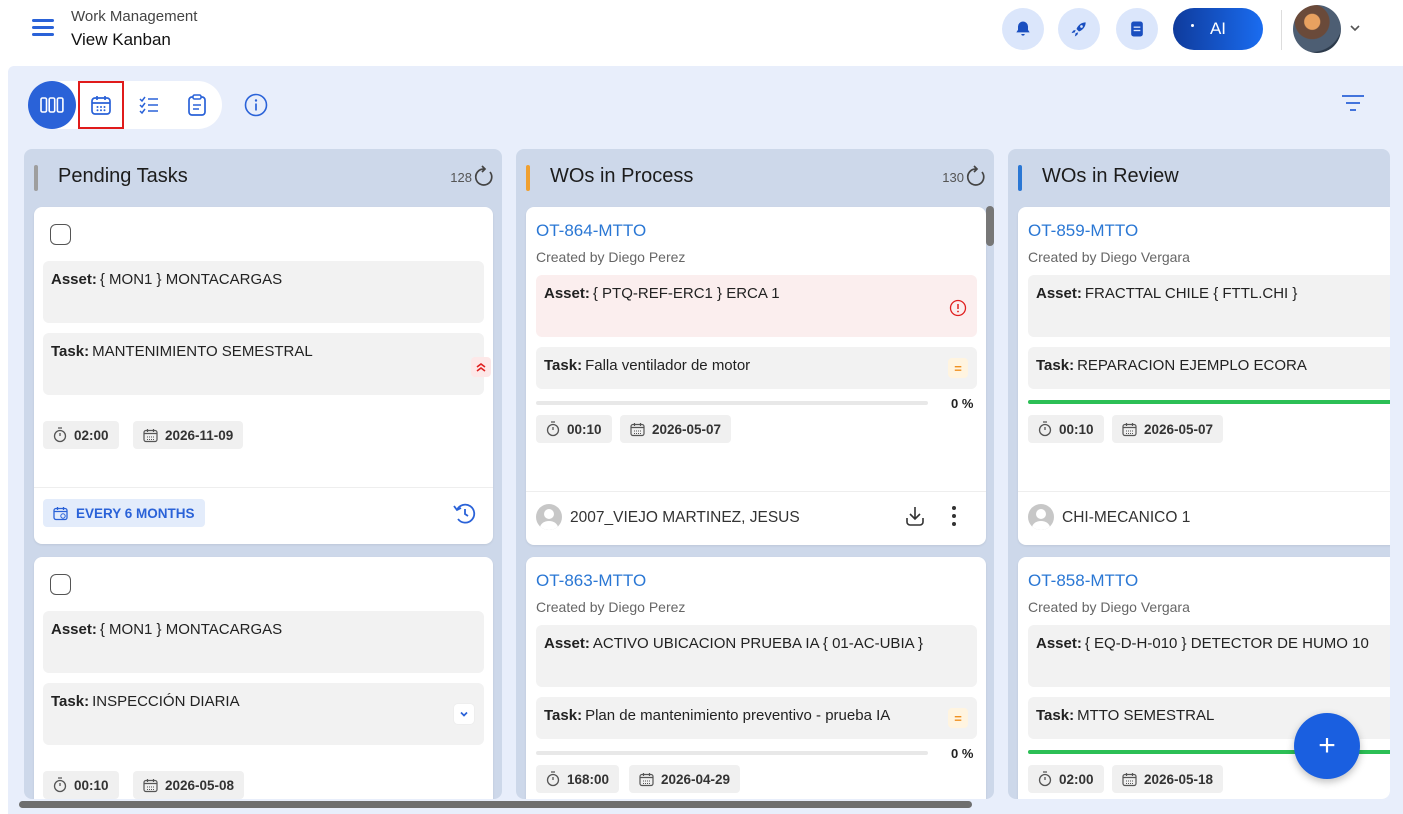  What do you see at coordinates (611, 607) in the screenshot?
I see `created-by: Created by Diego Perez` at bounding box center [611, 607].